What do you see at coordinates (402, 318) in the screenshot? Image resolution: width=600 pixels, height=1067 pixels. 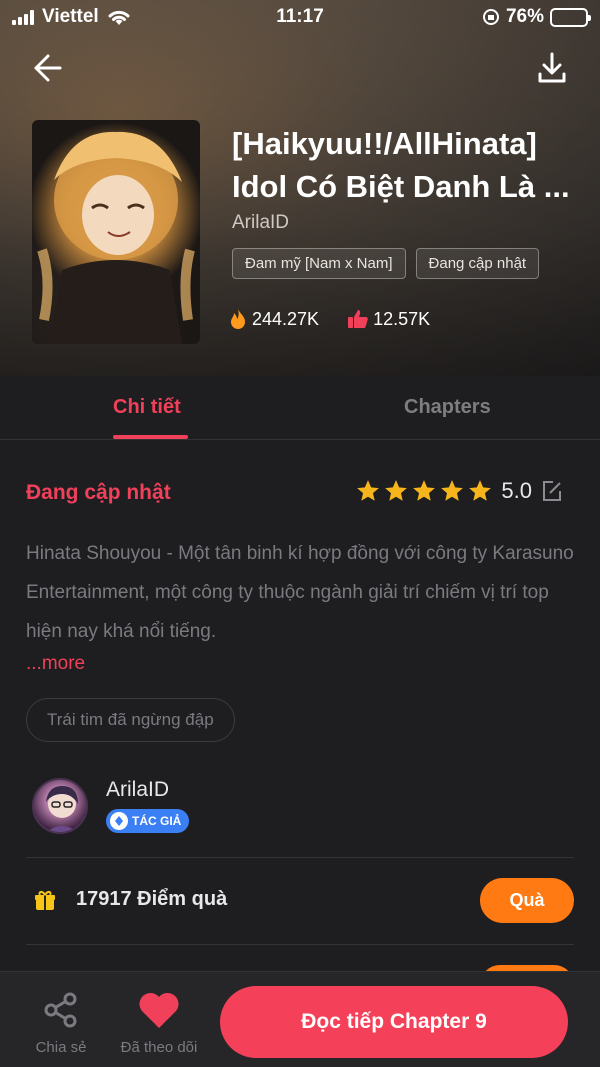 I see `likes-count: 12.57K` at bounding box center [402, 318].